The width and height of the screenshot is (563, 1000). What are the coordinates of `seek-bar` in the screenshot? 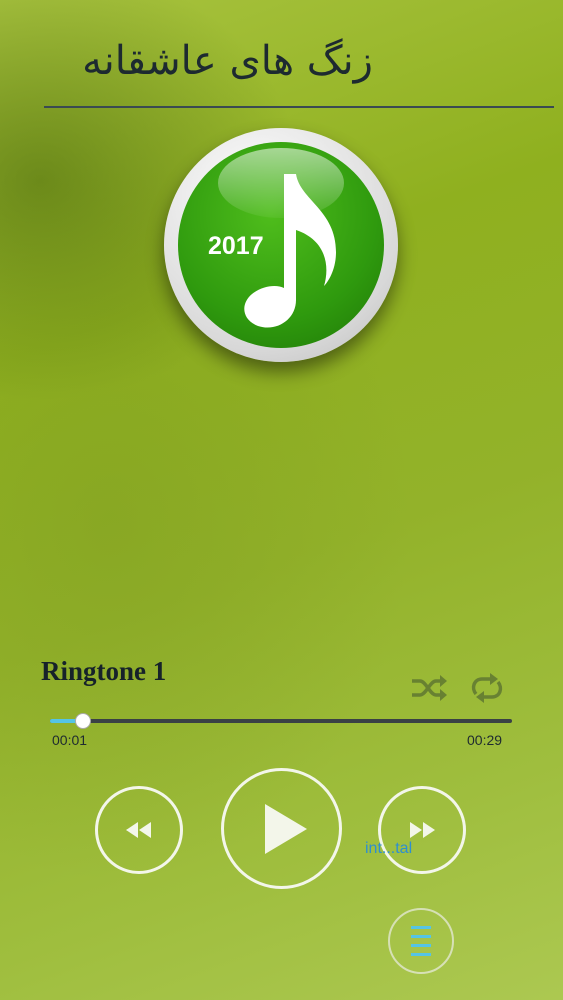 It's located at (281, 721).